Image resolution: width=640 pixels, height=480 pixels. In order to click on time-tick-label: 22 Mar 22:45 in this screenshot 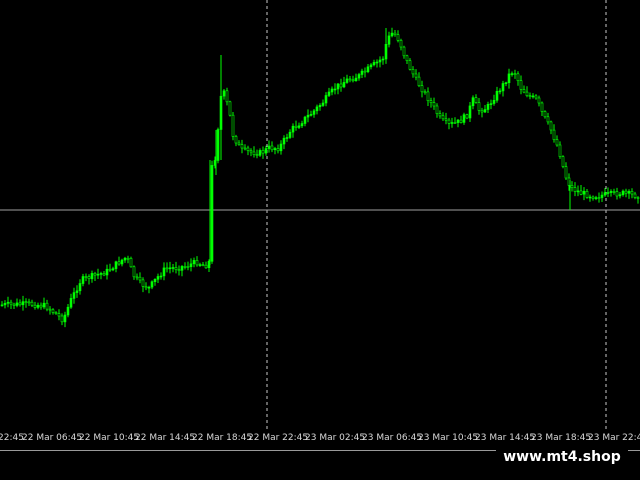, I will do `click(278, 438)`.